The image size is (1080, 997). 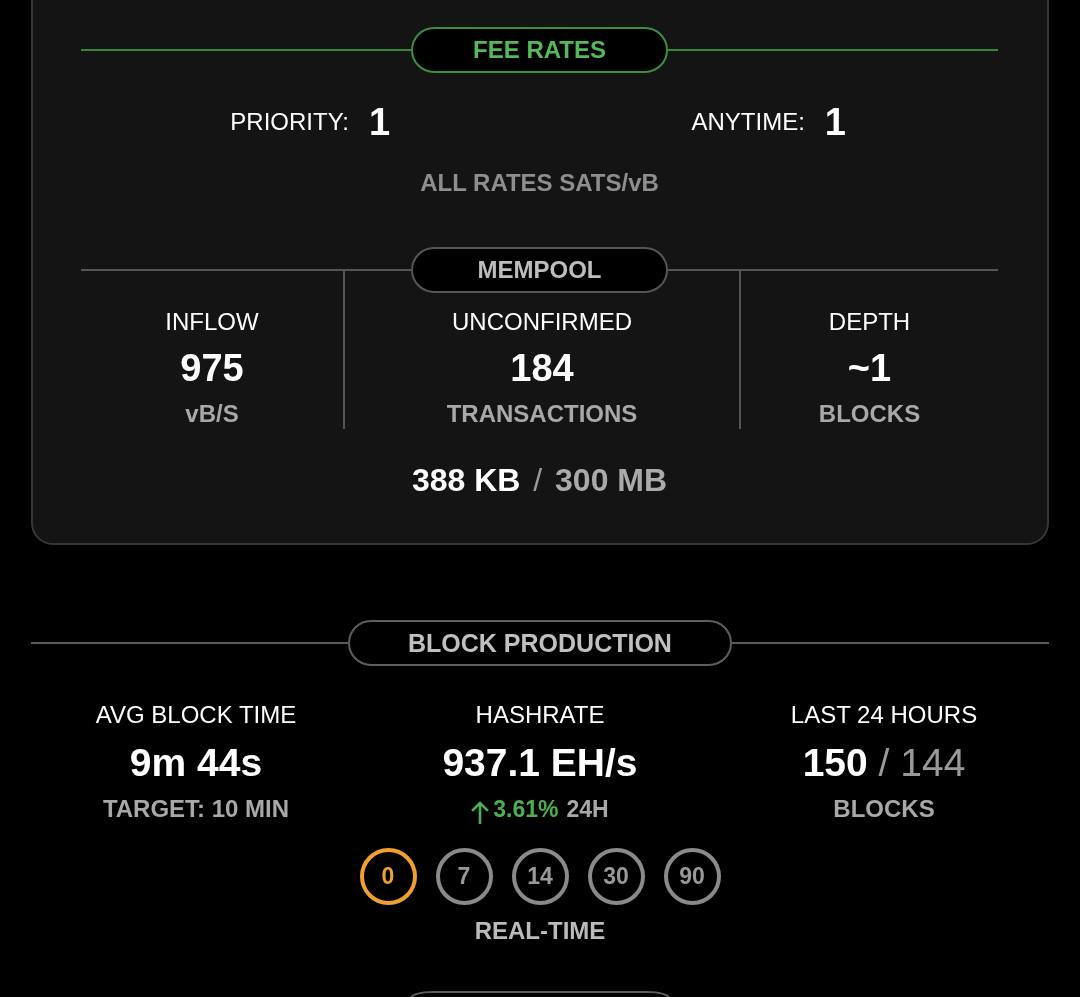 I want to click on range-button: 14, so click(x=540, y=876).